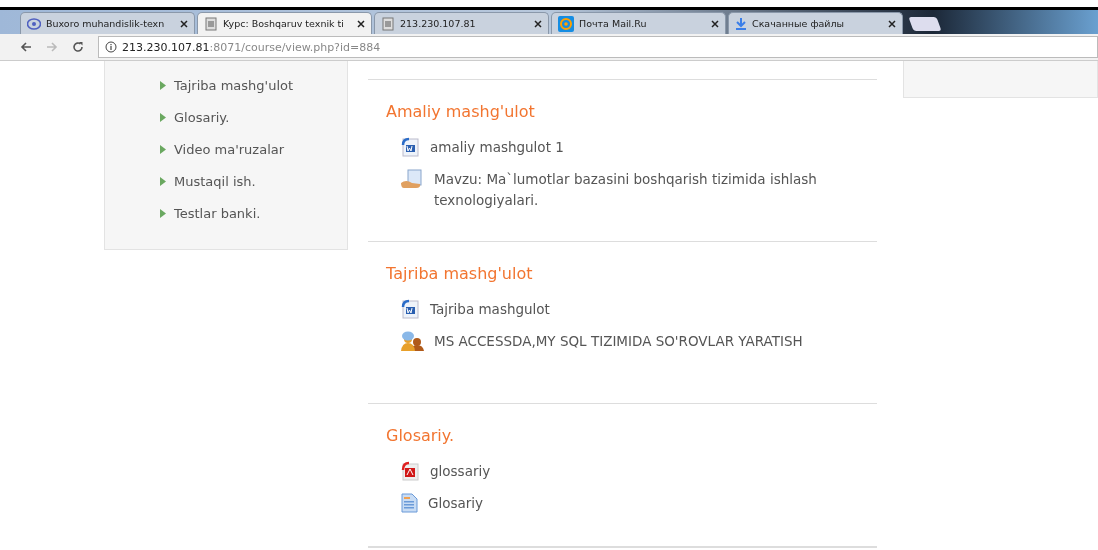 The width and height of the screenshot is (1098, 550). I want to click on browser-tab: 213.230.107.81, so click(461, 23).